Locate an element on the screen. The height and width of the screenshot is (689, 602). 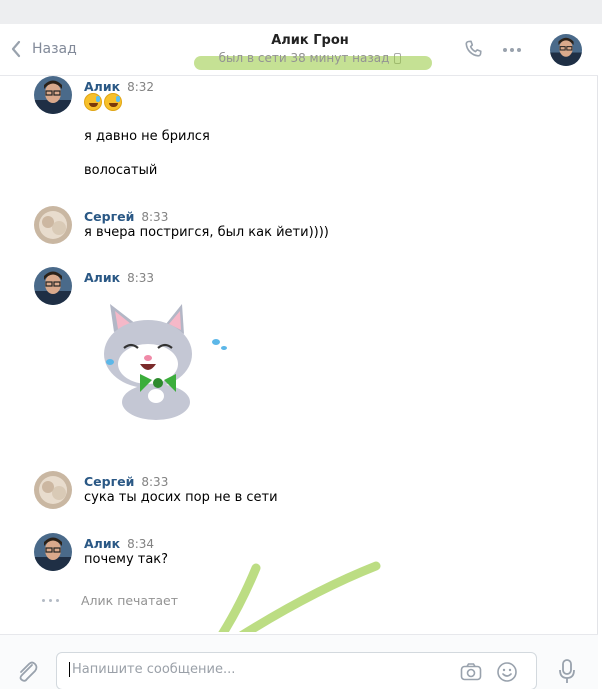
back-button: Назад is located at coordinates (43, 49).